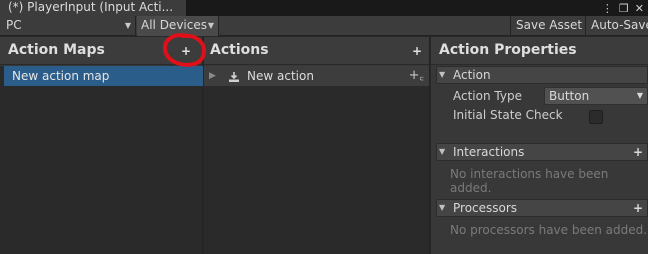  I want to click on kebab-menu-icon: ⋮, so click(607, 8).